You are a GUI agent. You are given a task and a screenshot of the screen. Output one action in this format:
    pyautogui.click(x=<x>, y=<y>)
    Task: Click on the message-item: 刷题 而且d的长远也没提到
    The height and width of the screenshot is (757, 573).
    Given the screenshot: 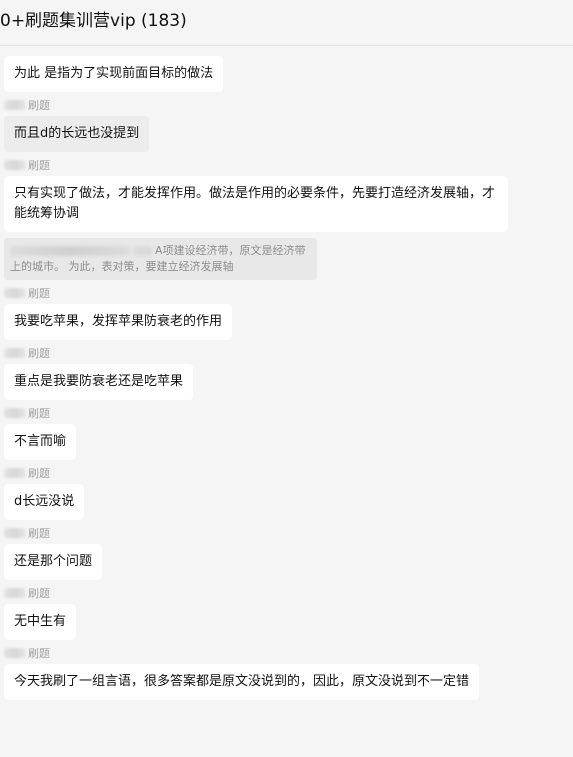 What is the action you would take?
    pyautogui.click(x=288, y=125)
    